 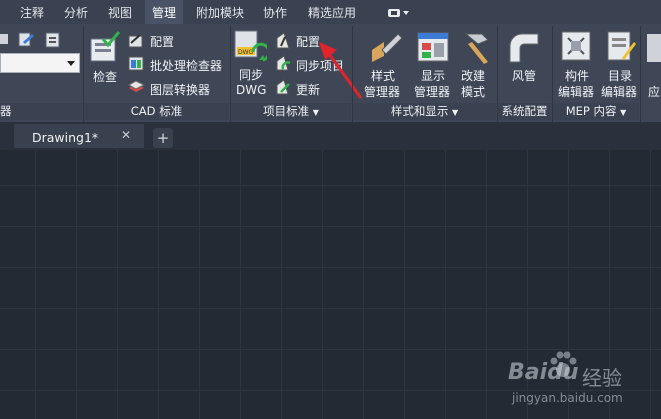 I want to click on sync-dwg-label-1: 同步, so click(x=251, y=74).